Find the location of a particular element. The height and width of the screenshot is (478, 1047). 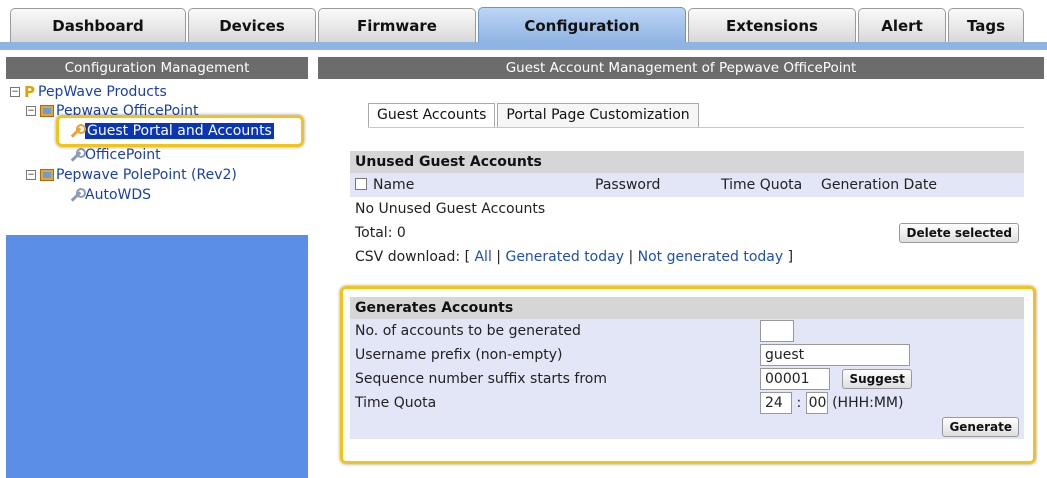

column-name: Name is located at coordinates (470, 185).